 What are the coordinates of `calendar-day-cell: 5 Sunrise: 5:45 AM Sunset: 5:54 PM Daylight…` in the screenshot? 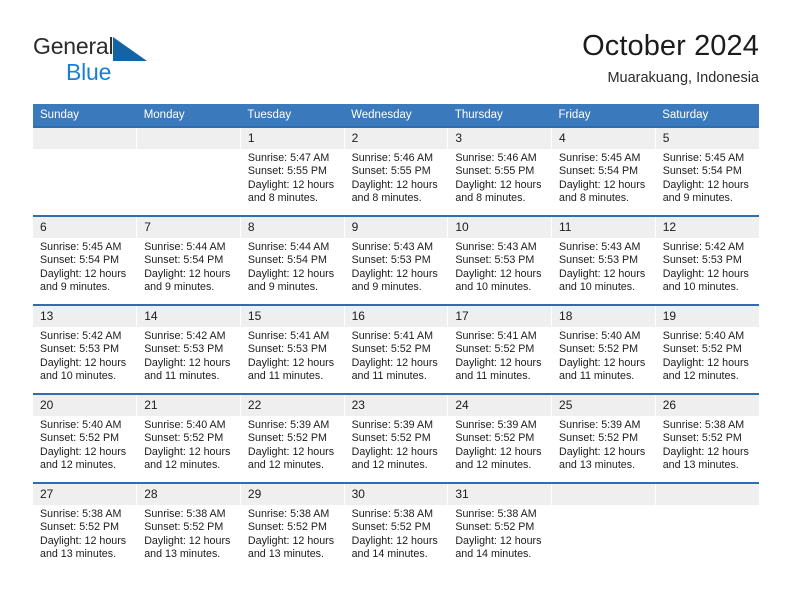 It's located at (706, 171).